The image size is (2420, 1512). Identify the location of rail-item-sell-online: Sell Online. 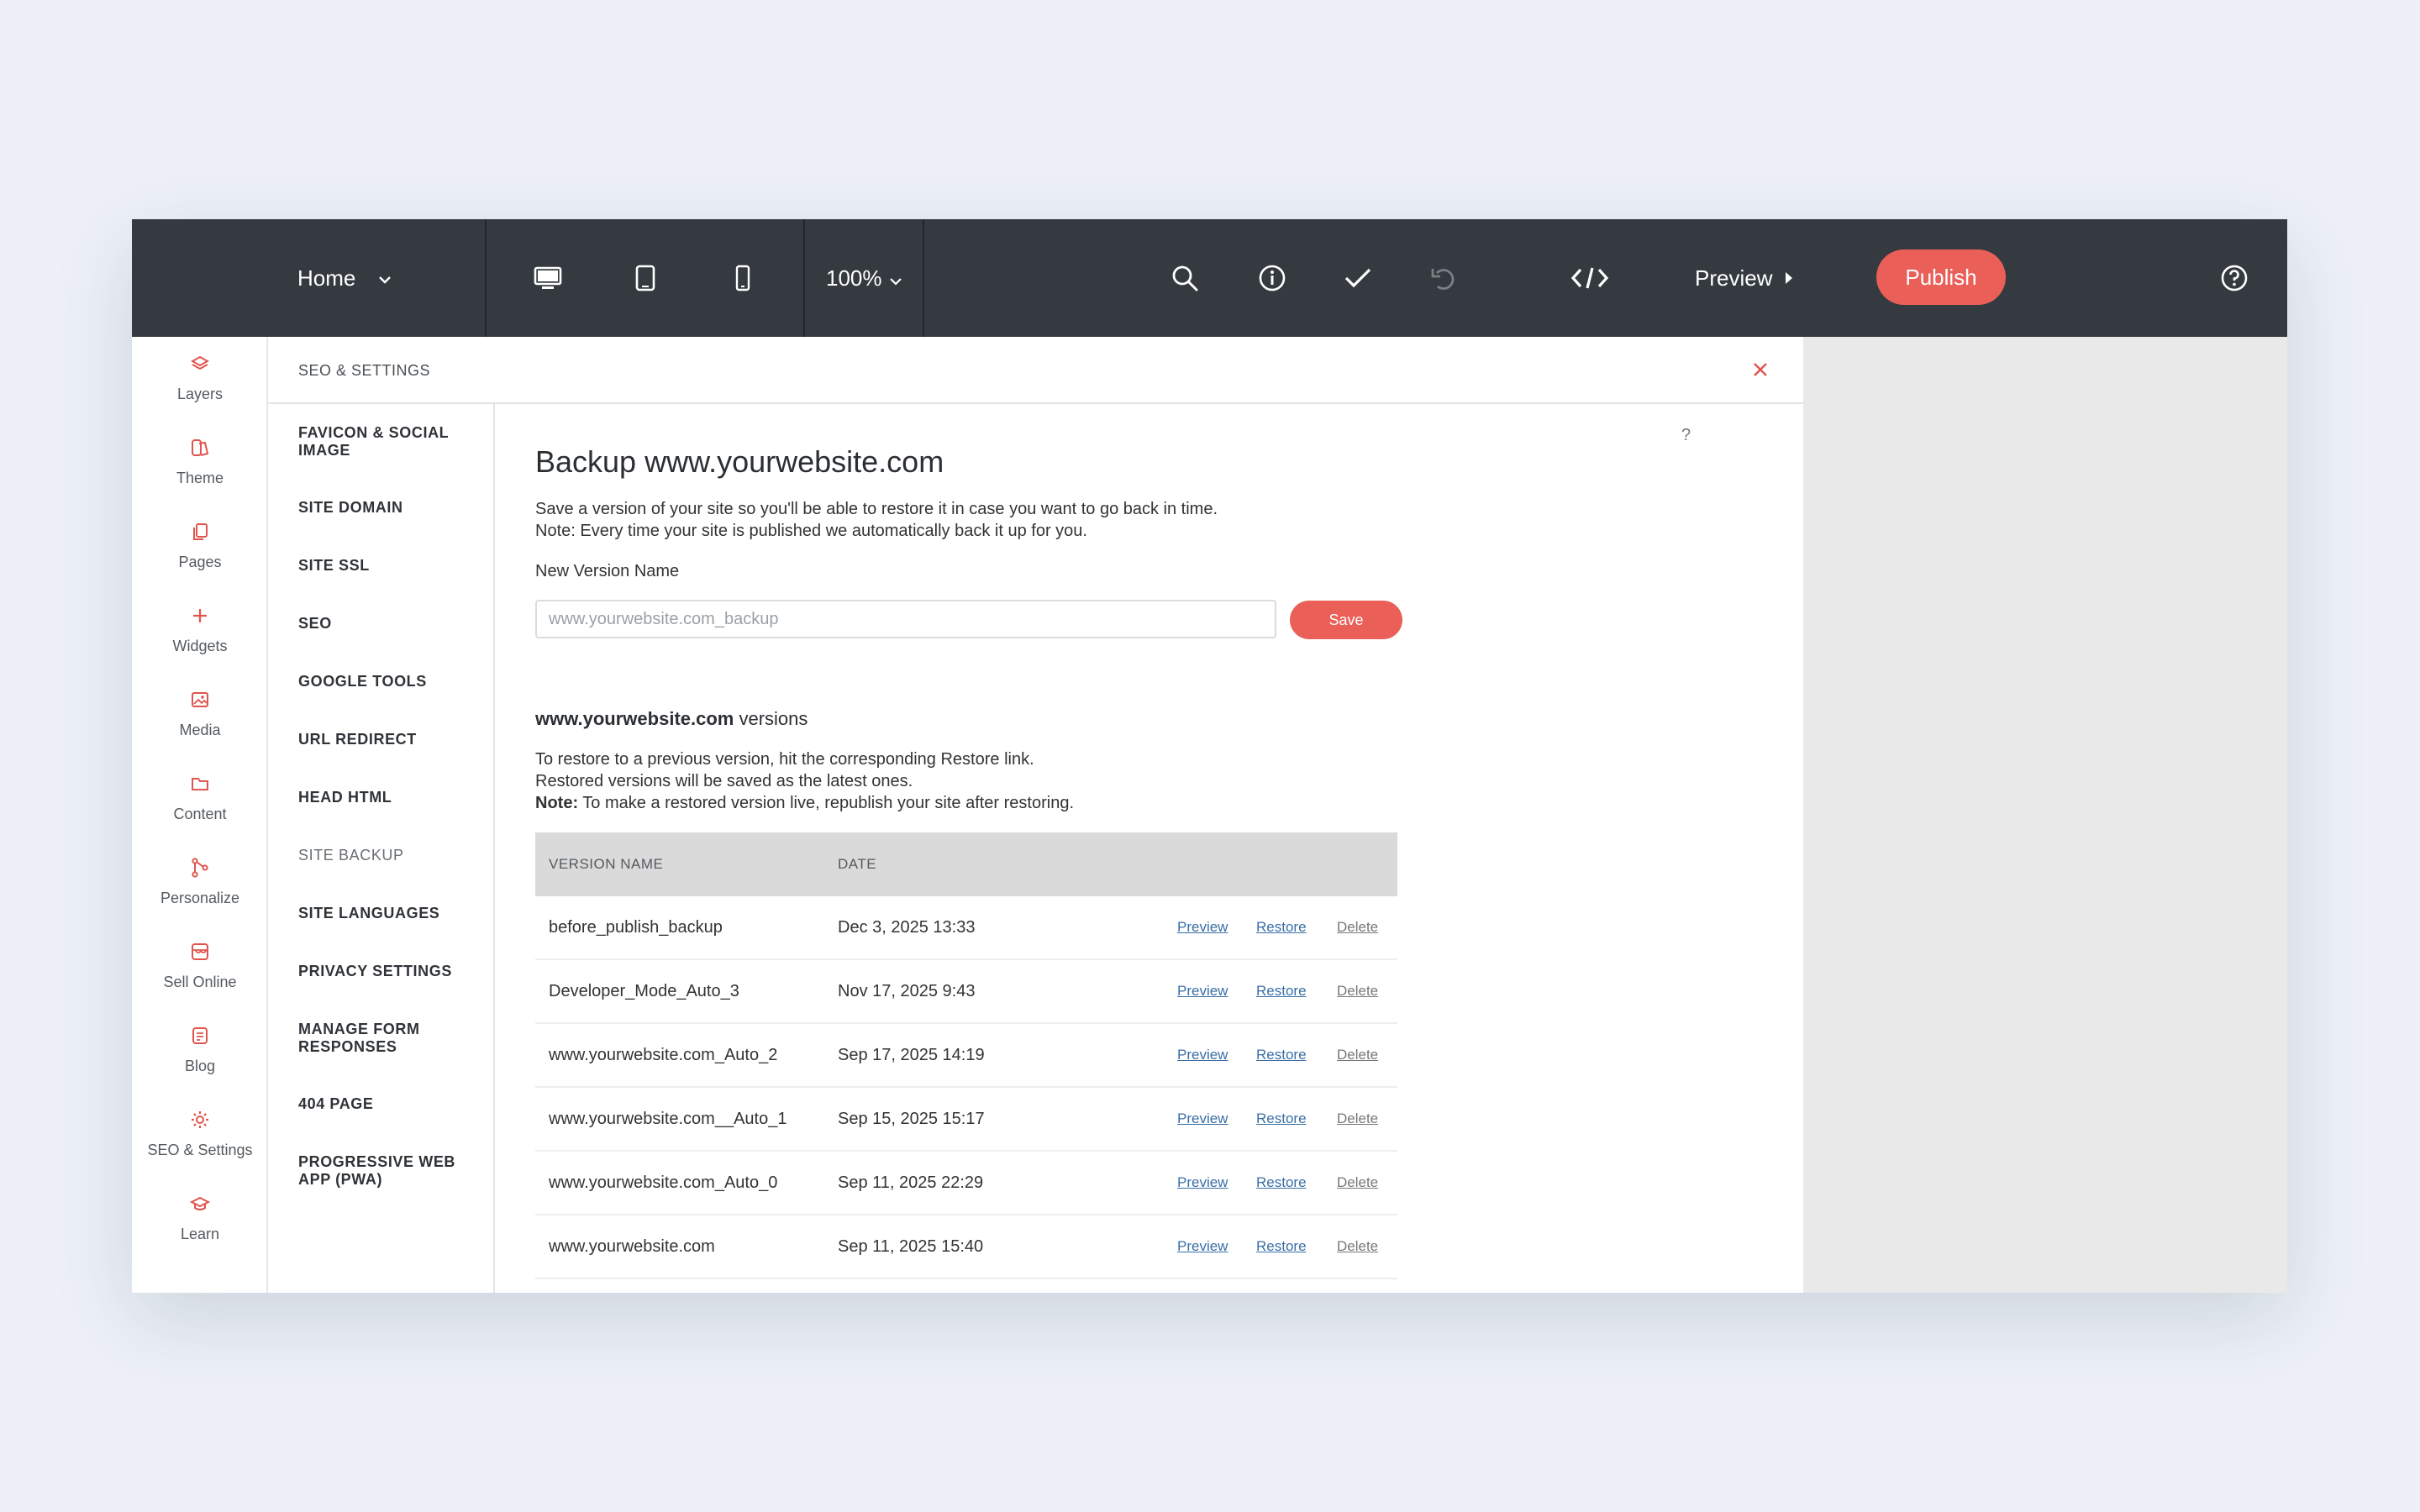
(200, 974).